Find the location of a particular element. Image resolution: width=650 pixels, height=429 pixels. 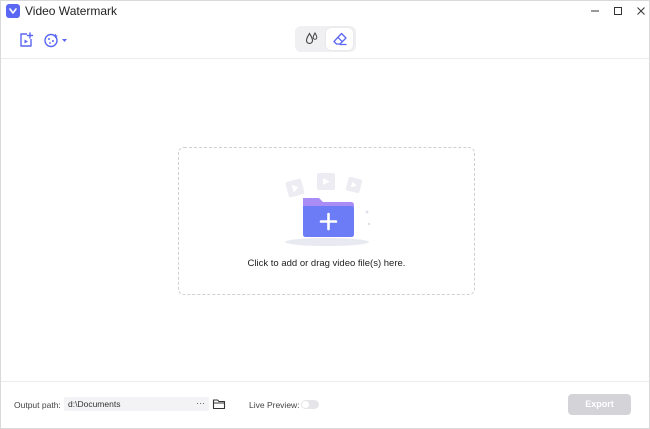

output-path-field: d:\Documents ··· is located at coordinates (136, 404).